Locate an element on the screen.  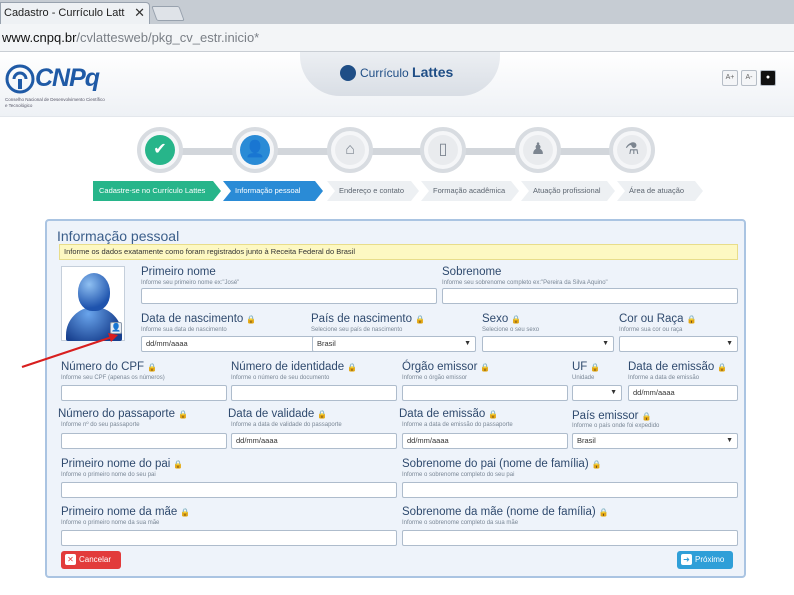
father-first-label: Primeiro nome do pai 🔒 is located at coordinates (122, 464).